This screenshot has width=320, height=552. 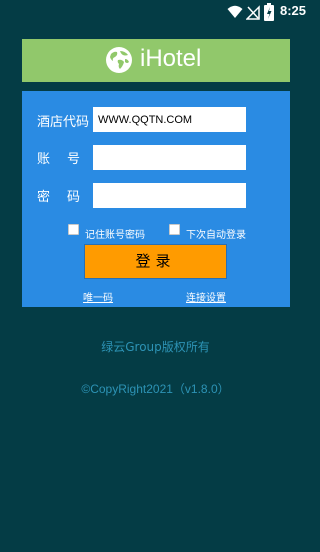 I want to click on clock: 8:25, so click(x=293, y=10).